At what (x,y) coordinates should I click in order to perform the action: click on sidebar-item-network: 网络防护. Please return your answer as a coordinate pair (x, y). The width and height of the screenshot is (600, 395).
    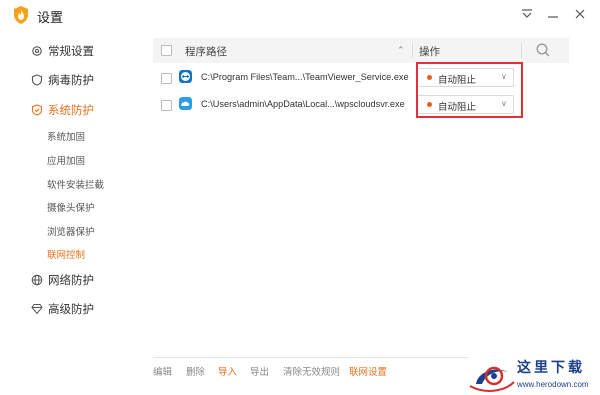
    Looking at the image, I should click on (62, 280).